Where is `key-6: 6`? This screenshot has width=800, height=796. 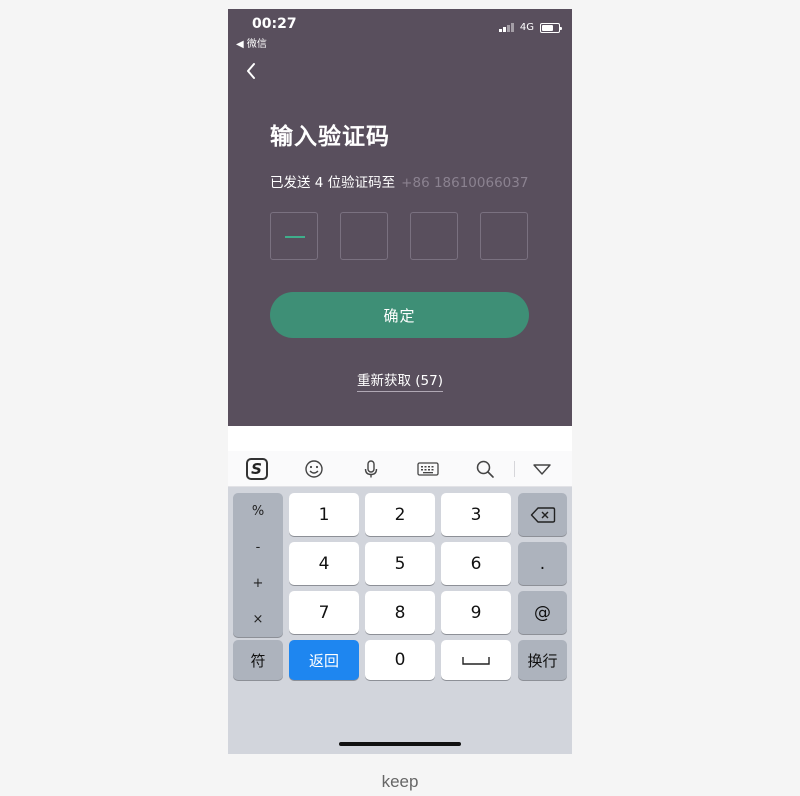
key-6: 6 is located at coordinates (476, 563).